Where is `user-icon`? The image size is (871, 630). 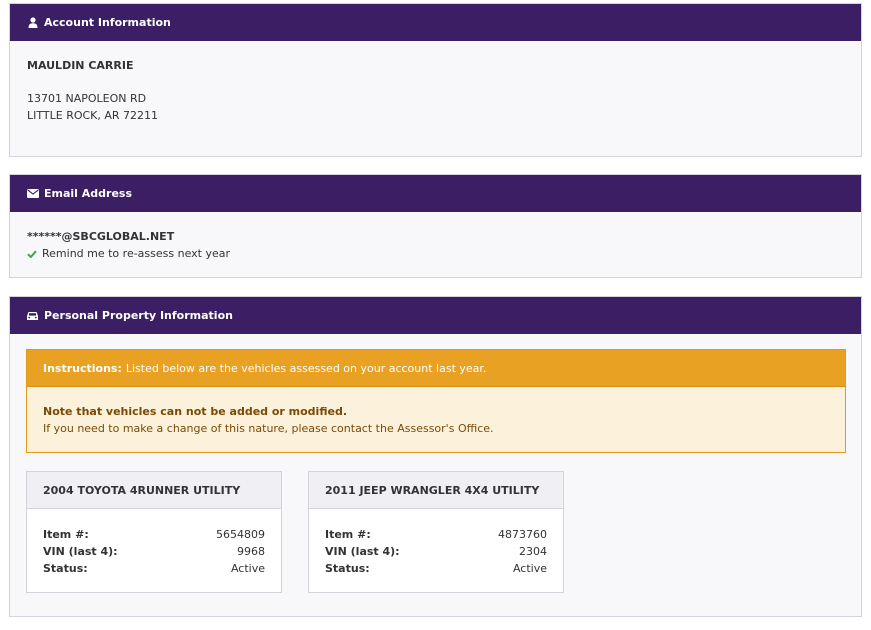 user-icon is located at coordinates (32, 23).